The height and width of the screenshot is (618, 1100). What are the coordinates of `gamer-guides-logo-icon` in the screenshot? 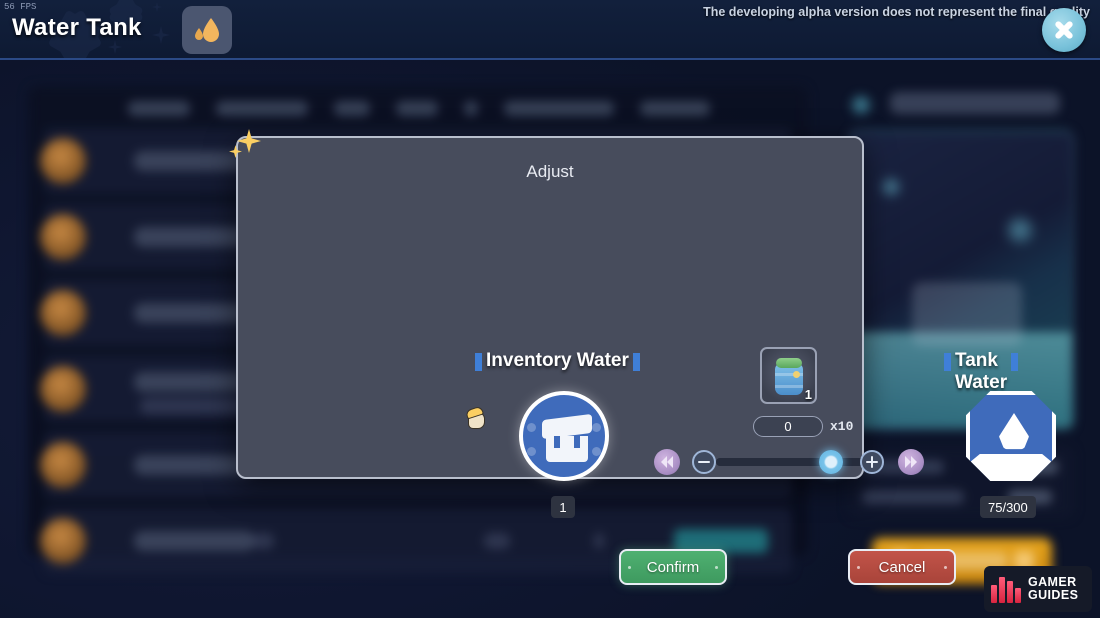 It's located at (1007, 589).